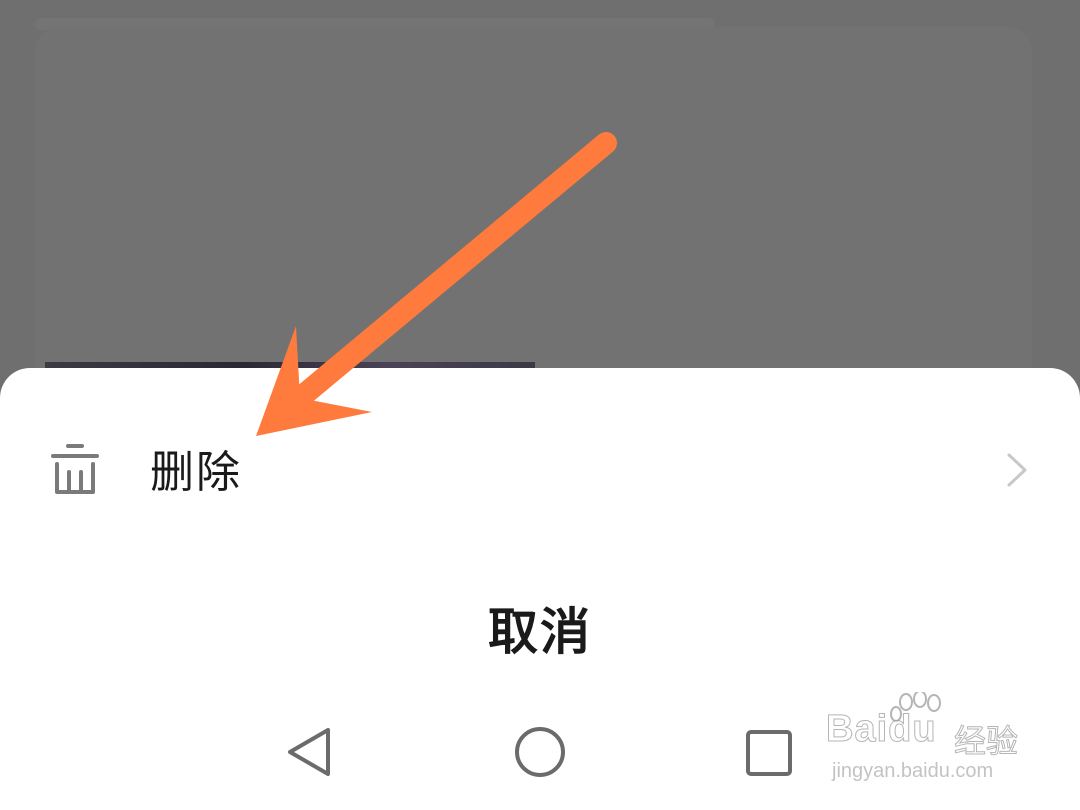  I want to click on trash-icon, so click(75, 469).